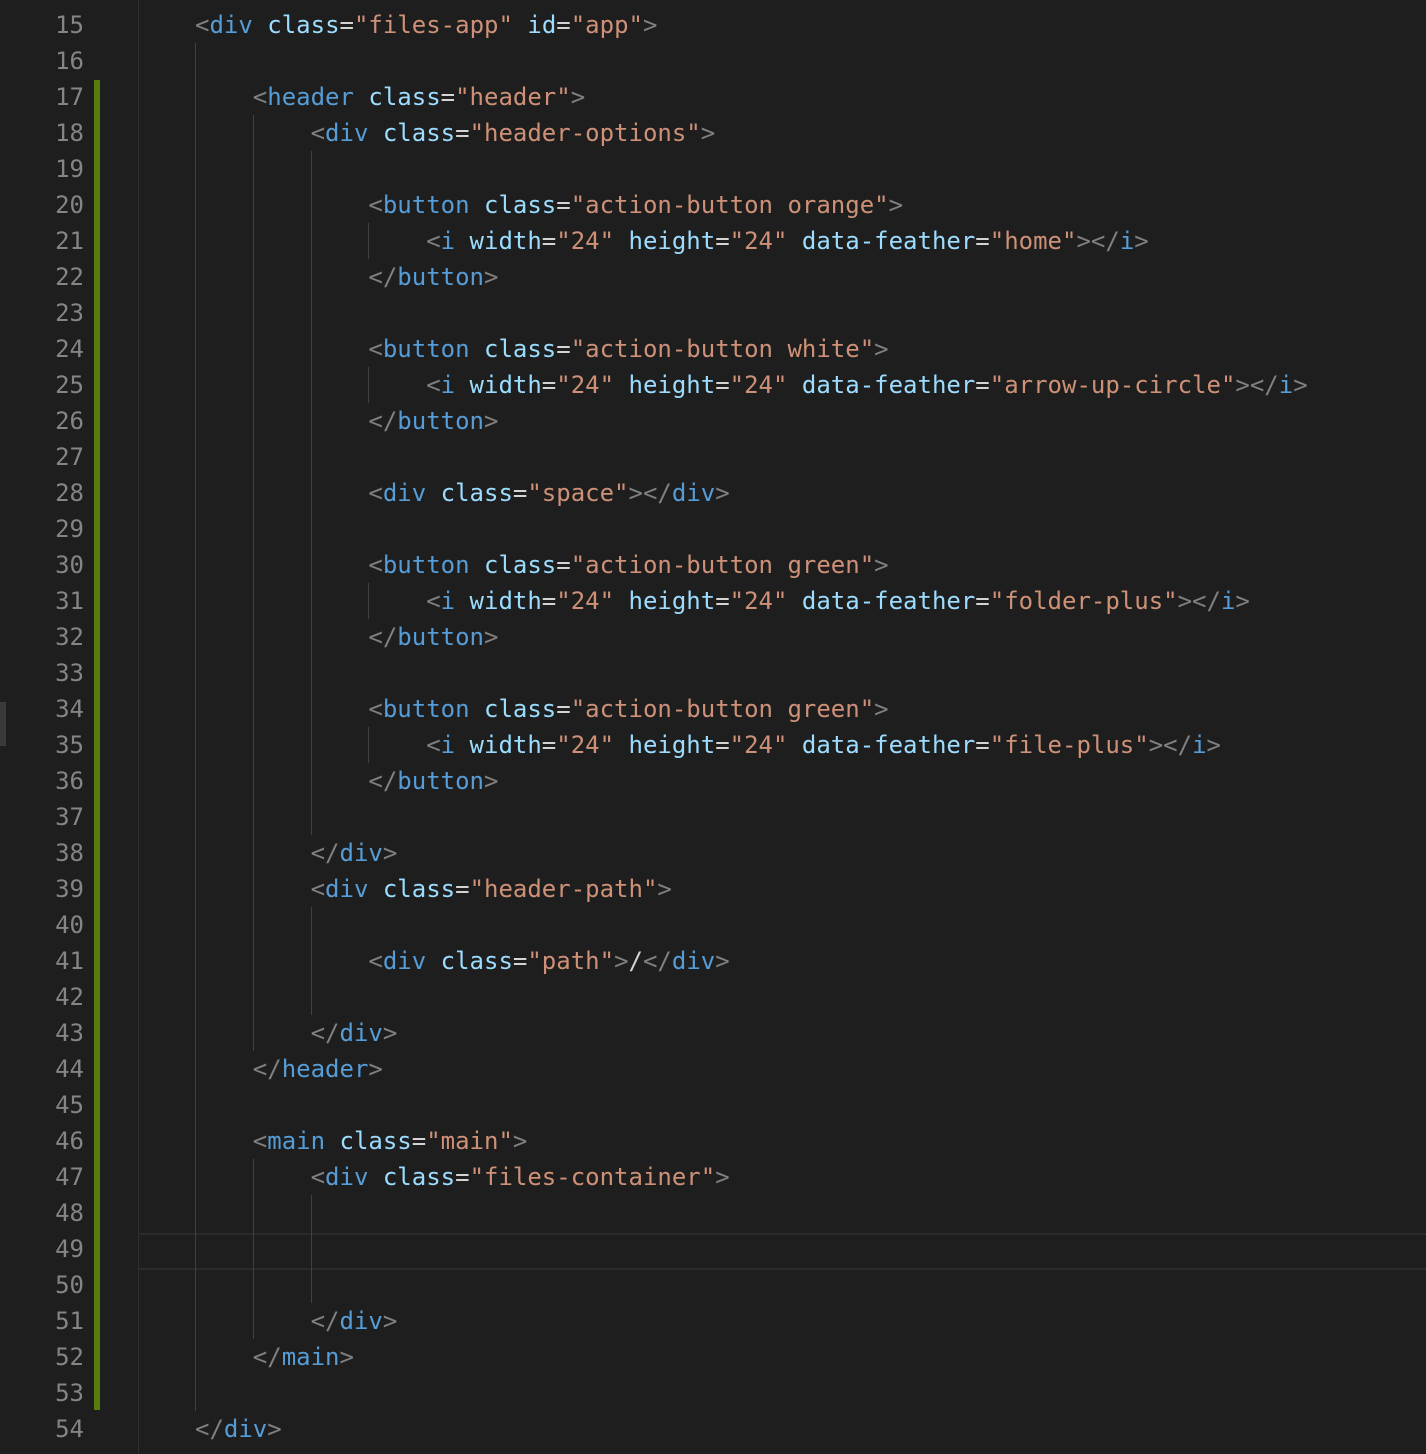 This screenshot has height=1454, width=1426. I want to click on code-line: </header>, so click(318, 1069).